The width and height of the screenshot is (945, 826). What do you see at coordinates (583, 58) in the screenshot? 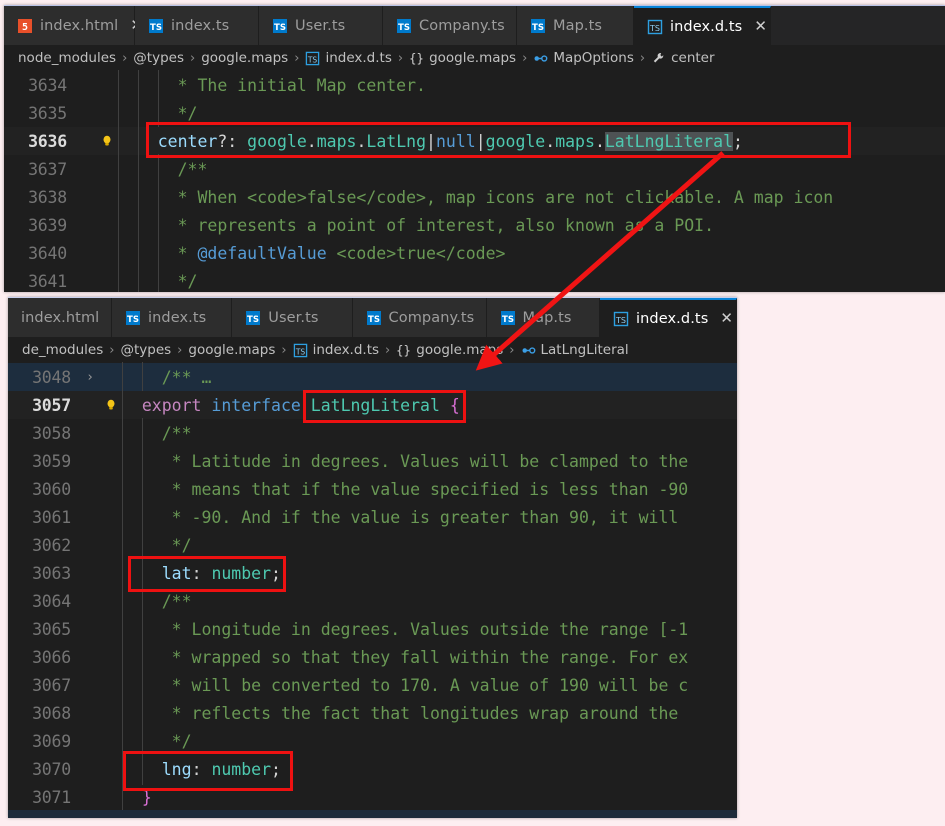
I see `breadcrumb-item-MapOptions: MapOptions` at bounding box center [583, 58].